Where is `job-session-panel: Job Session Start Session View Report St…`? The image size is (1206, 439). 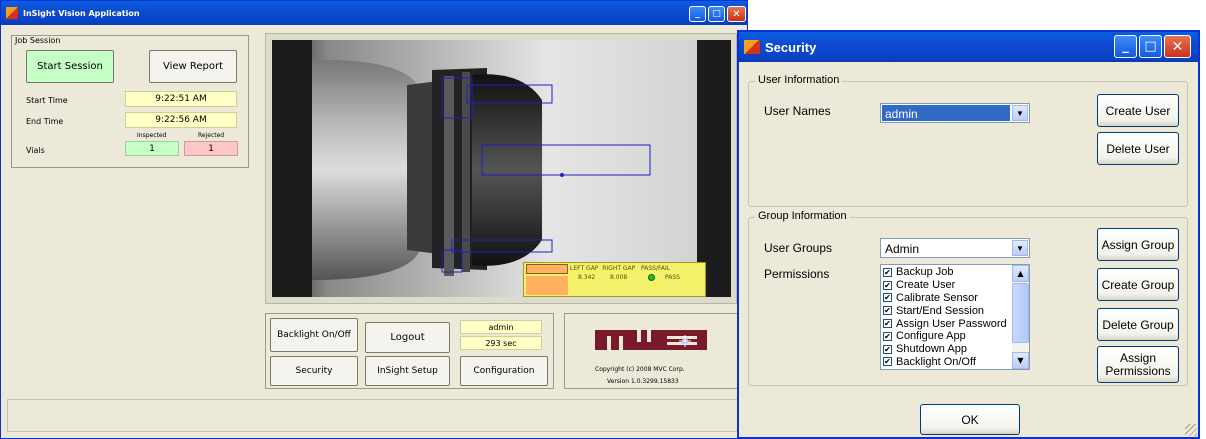
job-session-panel: Job Session Start Session View Report St… is located at coordinates (130, 101).